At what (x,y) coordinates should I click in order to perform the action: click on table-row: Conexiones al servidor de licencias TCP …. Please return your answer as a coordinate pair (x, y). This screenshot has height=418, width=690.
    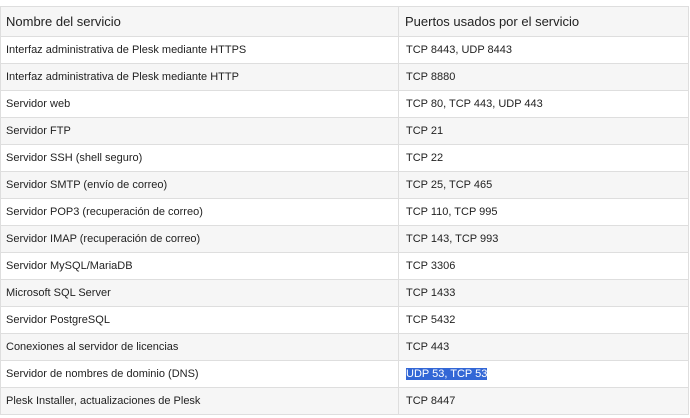
    Looking at the image, I should click on (344, 347).